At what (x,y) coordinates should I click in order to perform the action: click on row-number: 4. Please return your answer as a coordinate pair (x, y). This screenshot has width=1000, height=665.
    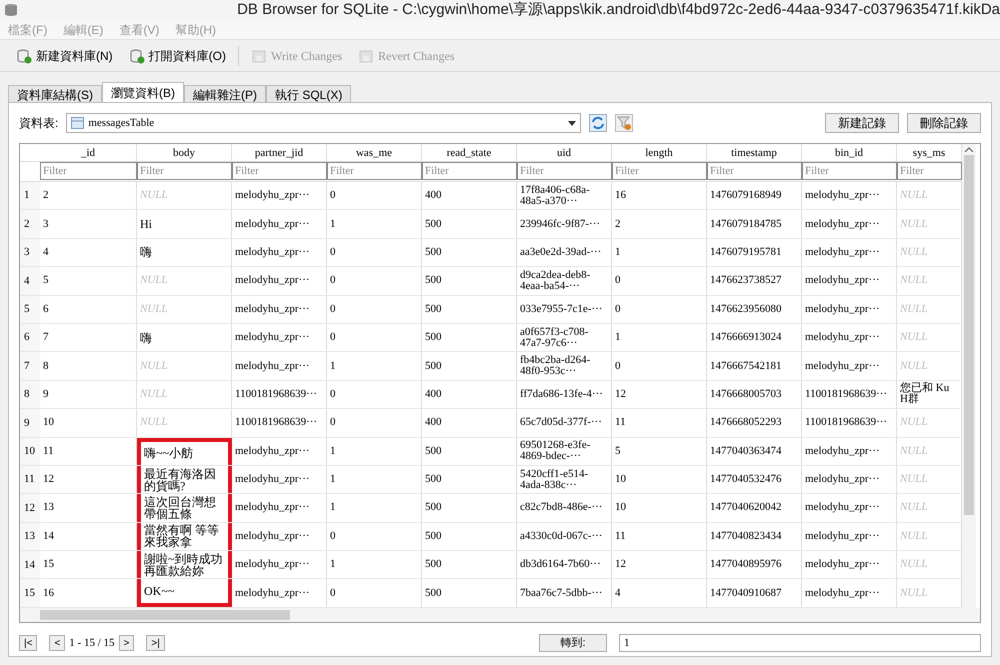
    Looking at the image, I should click on (30, 281).